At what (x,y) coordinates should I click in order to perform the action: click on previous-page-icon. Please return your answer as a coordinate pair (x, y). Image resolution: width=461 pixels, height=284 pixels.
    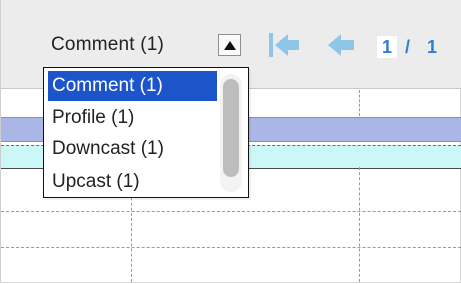
    Looking at the image, I should click on (341, 45).